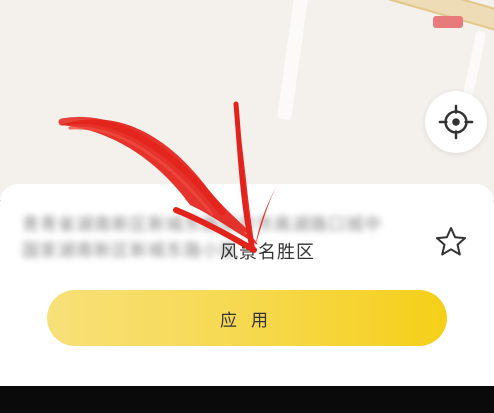  I want to click on star-outline-icon, so click(451, 242).